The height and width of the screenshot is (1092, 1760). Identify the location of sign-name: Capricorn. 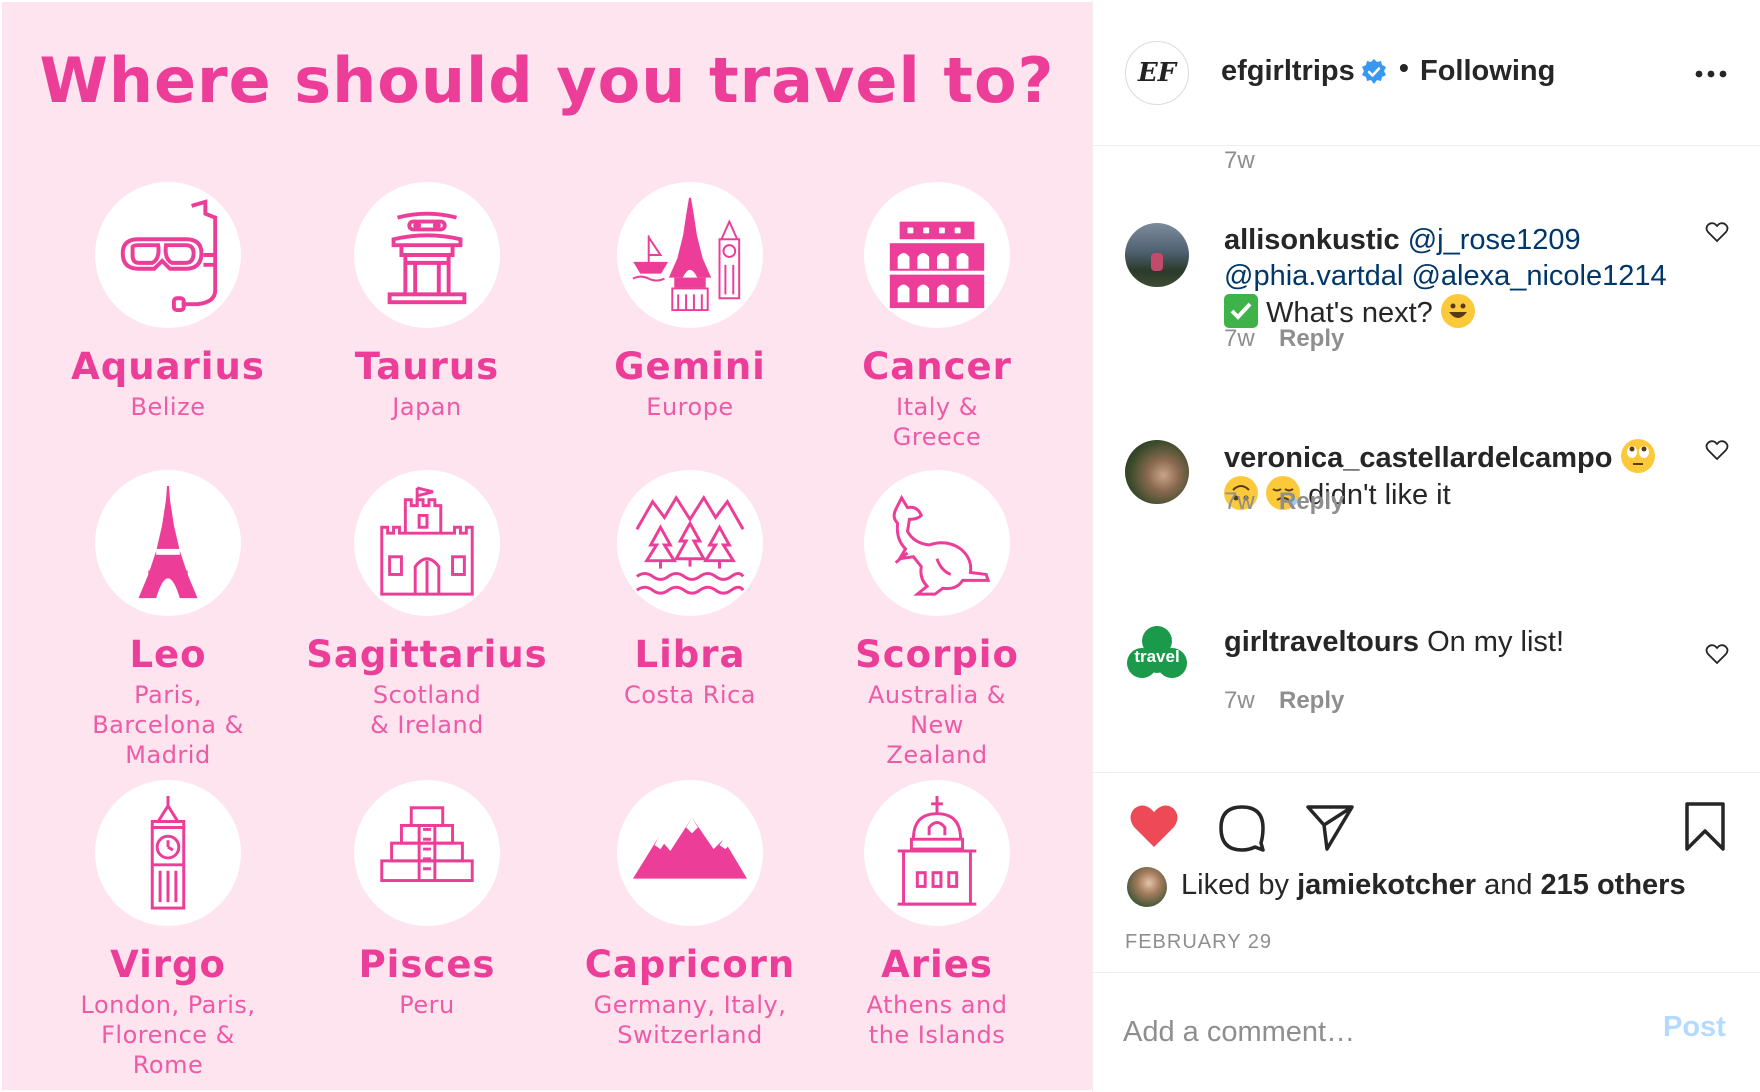
(690, 964).